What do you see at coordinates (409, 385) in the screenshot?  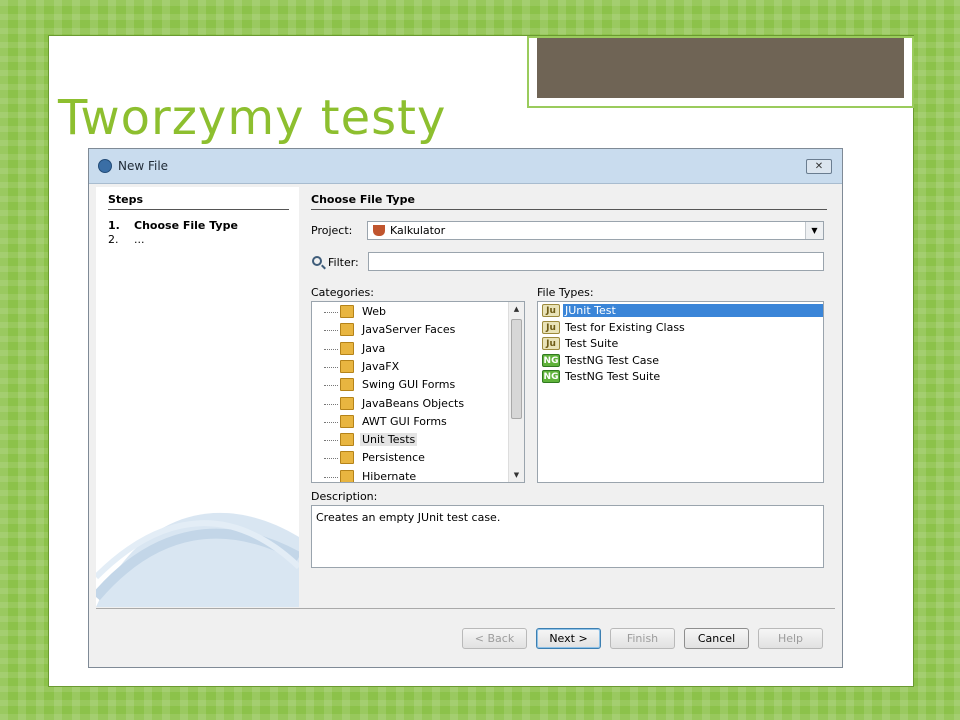 I see `category-label: Swing GUI Forms` at bounding box center [409, 385].